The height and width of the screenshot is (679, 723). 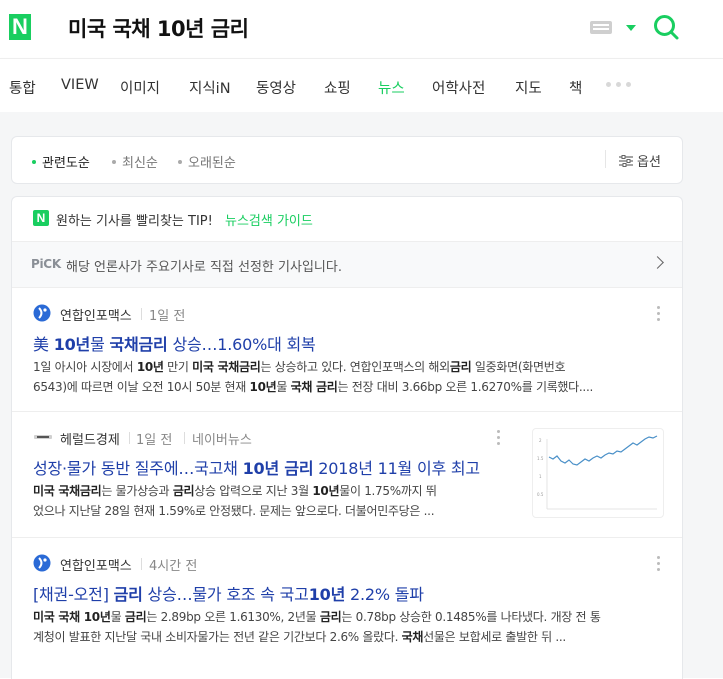 What do you see at coordinates (575, 87) in the screenshot?
I see `tab-books: 책` at bounding box center [575, 87].